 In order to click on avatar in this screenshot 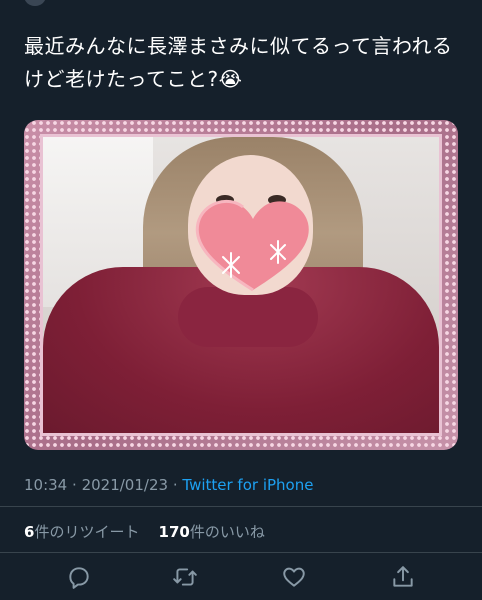, I will do `click(35, 3)`.